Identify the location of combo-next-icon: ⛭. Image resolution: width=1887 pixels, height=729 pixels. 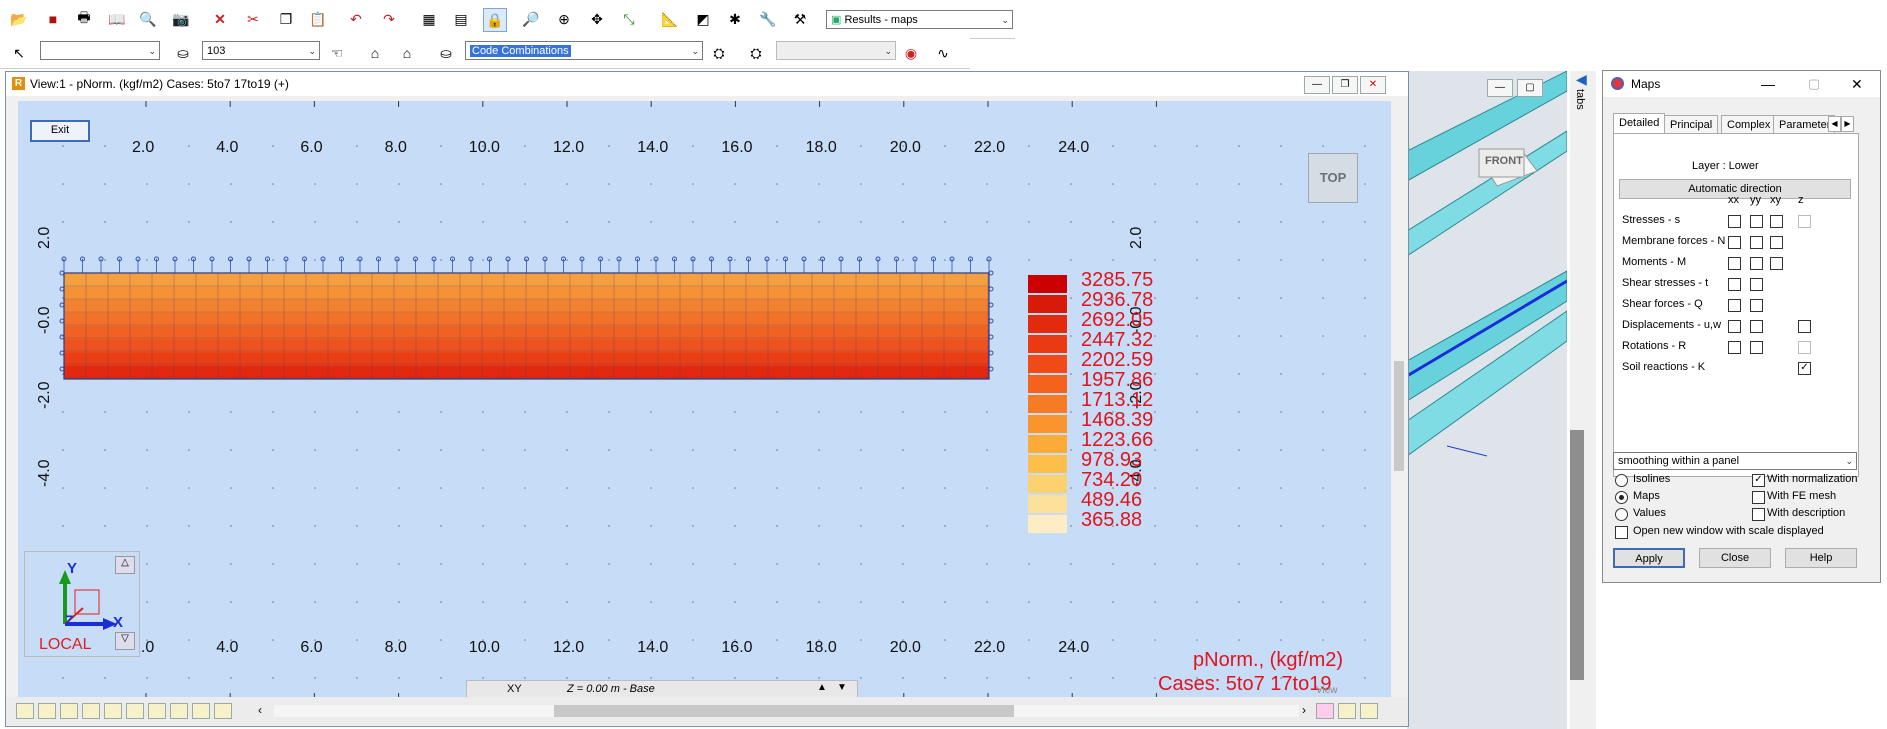
(756, 53).